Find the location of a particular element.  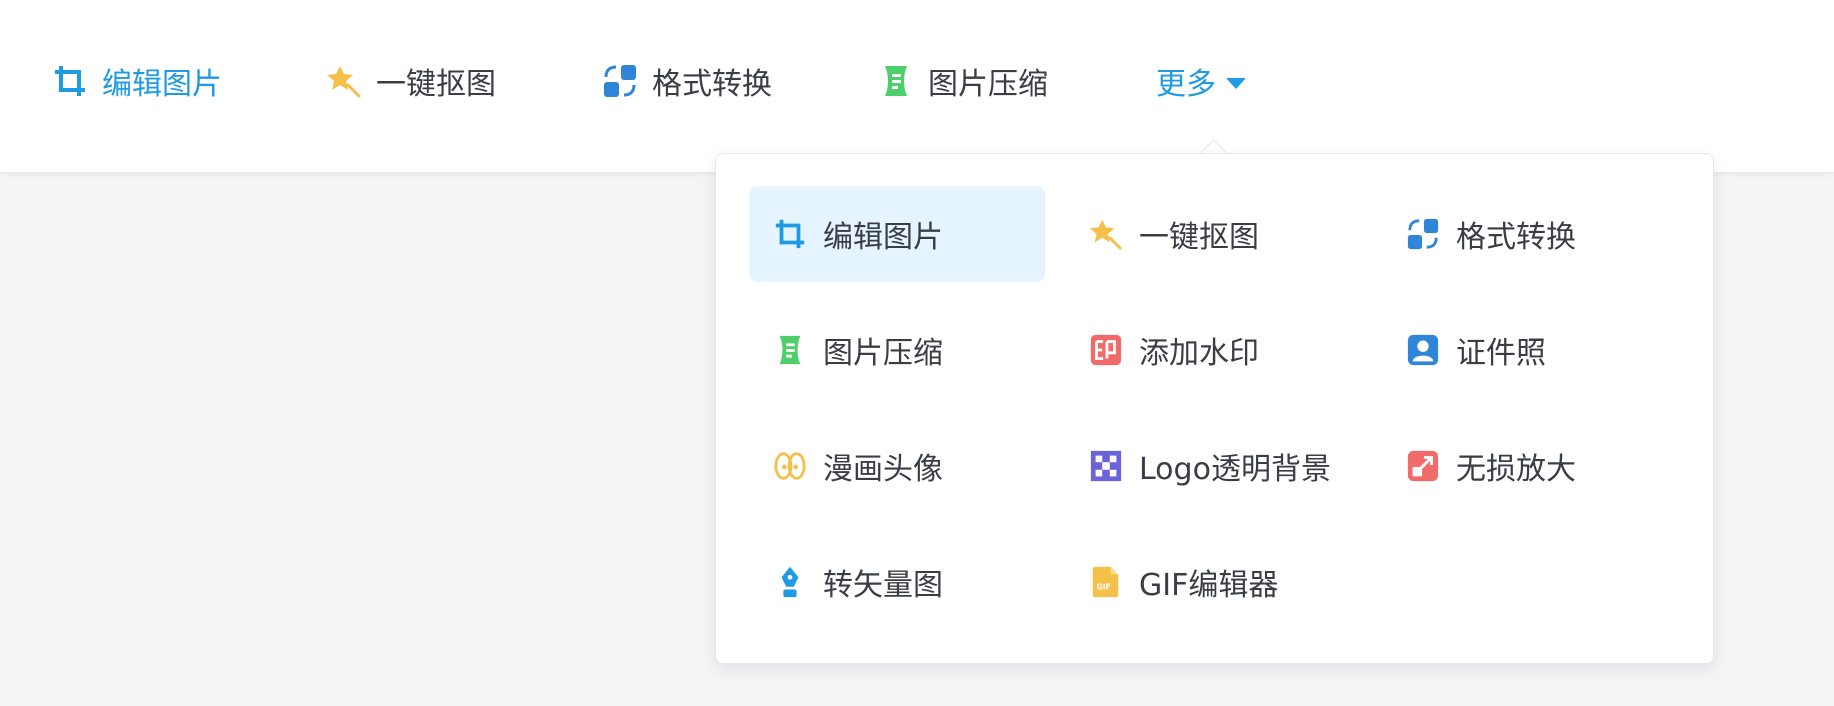

menu-item-label: 编辑图片 is located at coordinates (883, 237).